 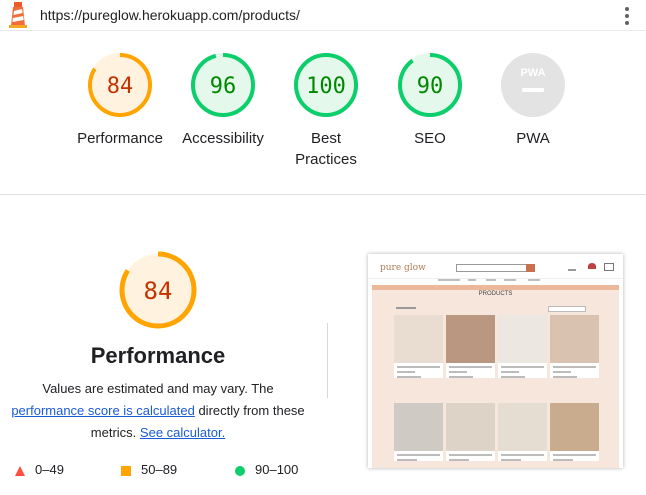 I want to click on address-bar: https://pureglow.herokuapp.com/products/, so click(x=323, y=15).